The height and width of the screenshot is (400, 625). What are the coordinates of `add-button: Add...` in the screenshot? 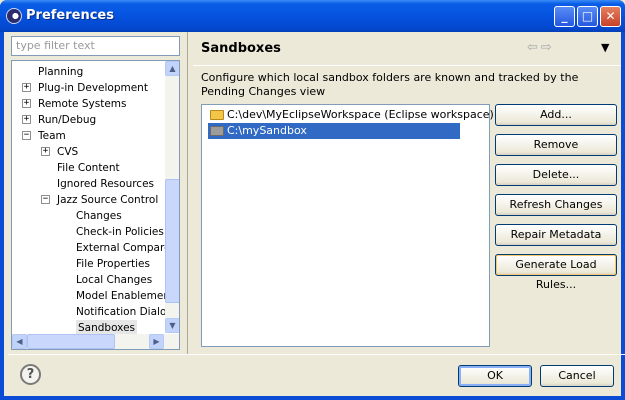 It's located at (556, 115).